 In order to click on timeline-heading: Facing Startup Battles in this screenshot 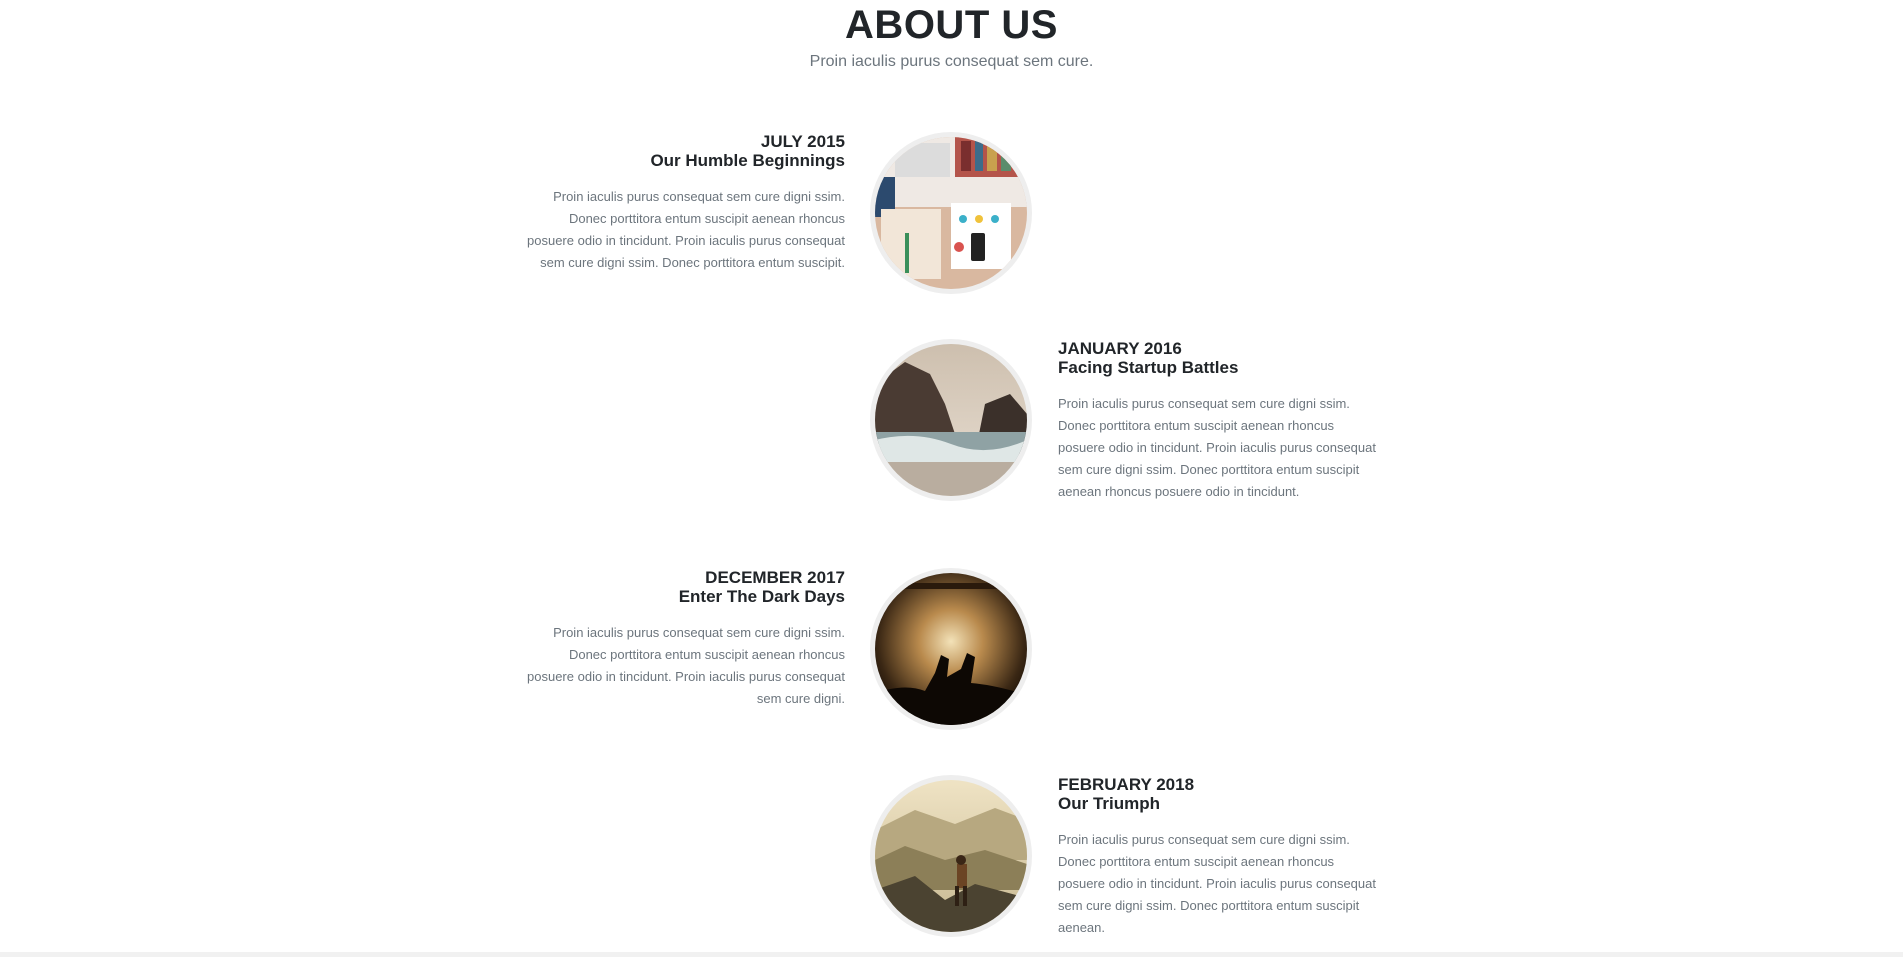, I will do `click(1148, 367)`.